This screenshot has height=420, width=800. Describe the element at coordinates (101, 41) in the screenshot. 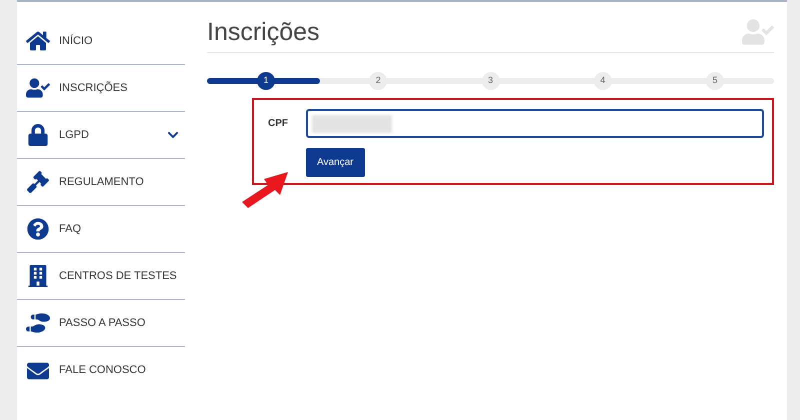

I see `sidebar-item: INÍCIO` at that location.